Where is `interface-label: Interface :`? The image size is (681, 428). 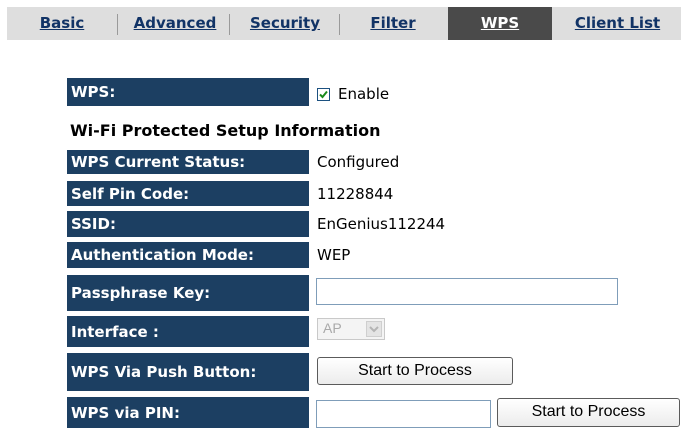 interface-label: Interface : is located at coordinates (188, 331).